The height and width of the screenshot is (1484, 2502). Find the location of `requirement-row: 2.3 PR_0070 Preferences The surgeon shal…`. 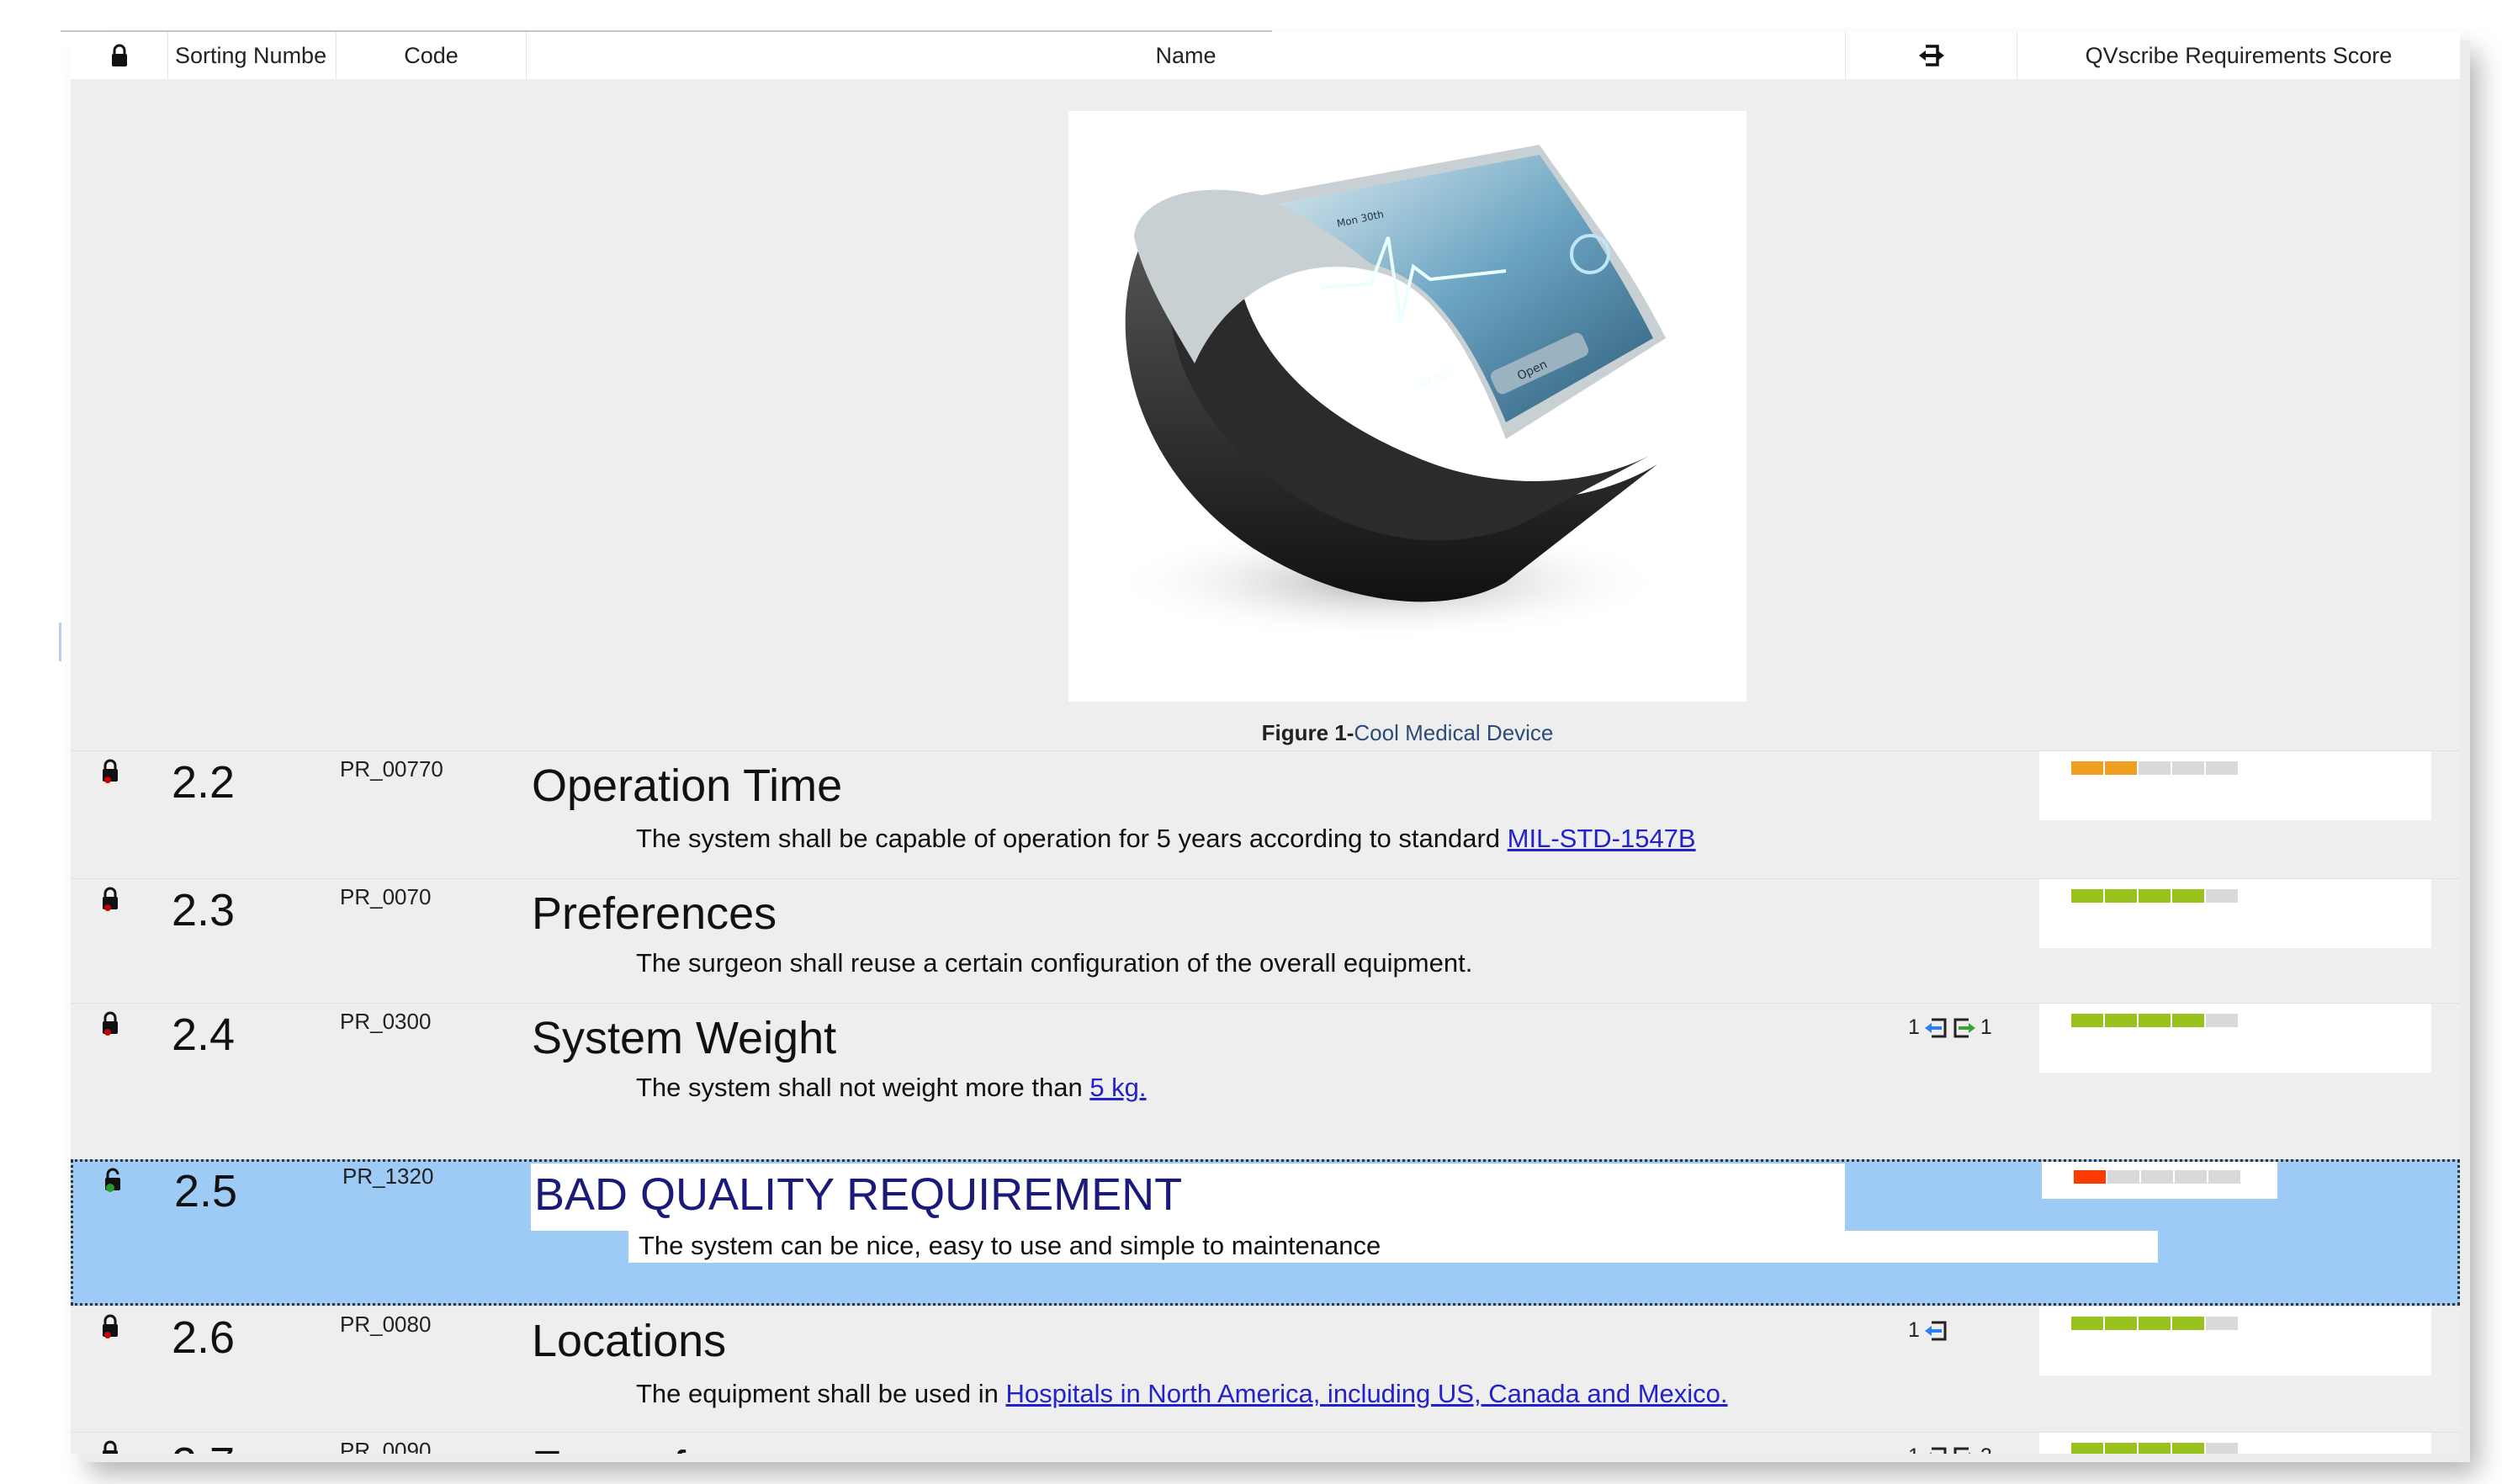

requirement-row: 2.3 PR_0070 Preferences The surgeon shal… is located at coordinates (1265, 941).